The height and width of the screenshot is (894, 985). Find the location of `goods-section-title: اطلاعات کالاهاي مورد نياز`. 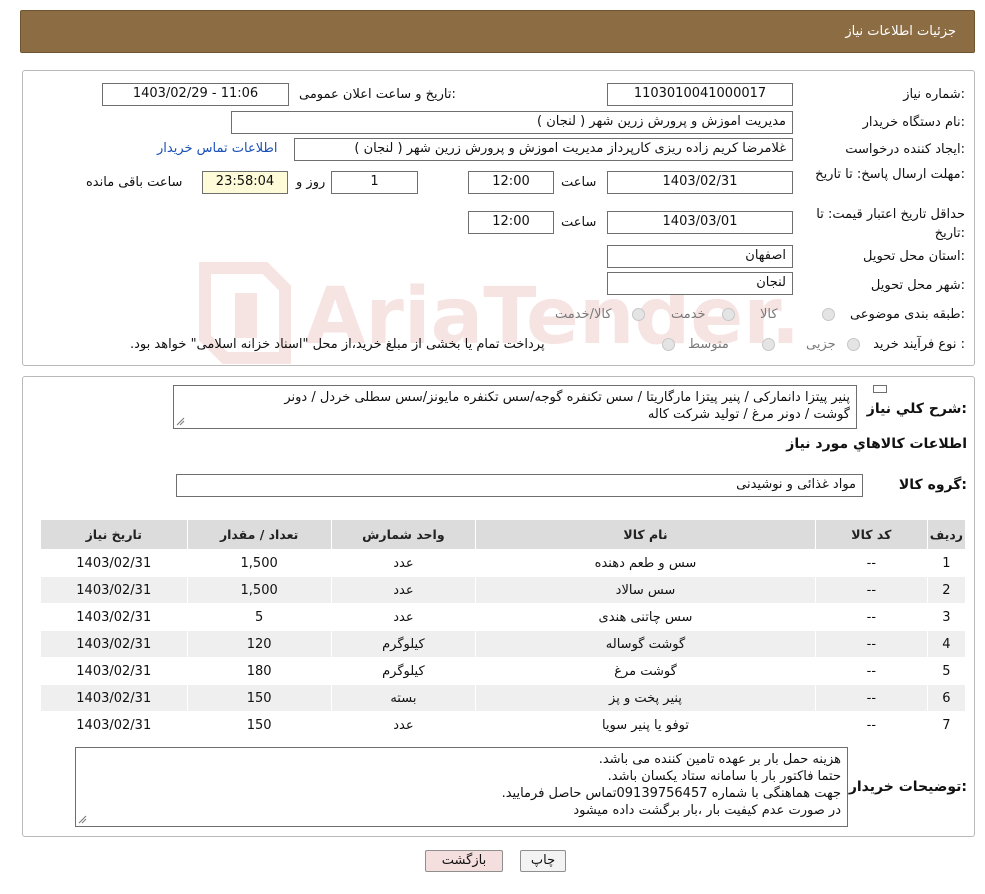

goods-section-title: اطلاعات کالاهاي مورد نياز is located at coordinates (876, 444).